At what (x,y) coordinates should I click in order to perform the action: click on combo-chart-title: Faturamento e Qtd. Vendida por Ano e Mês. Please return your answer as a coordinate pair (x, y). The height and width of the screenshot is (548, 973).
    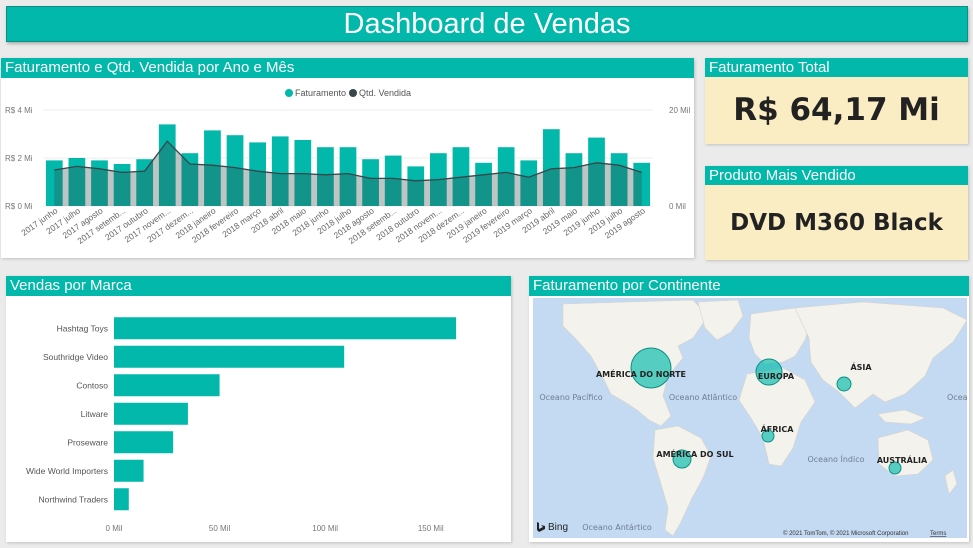
    Looking at the image, I should click on (347, 68).